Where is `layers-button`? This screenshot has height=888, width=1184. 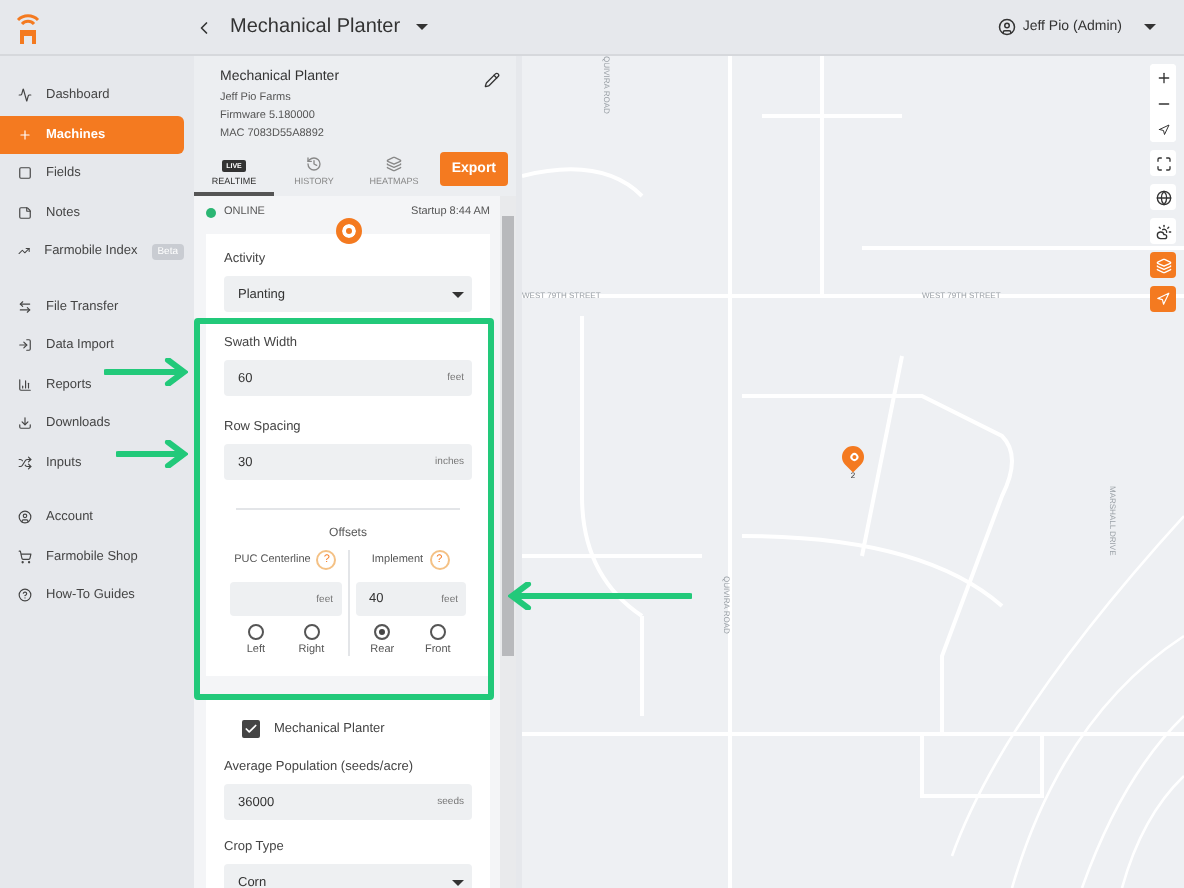 layers-button is located at coordinates (1163, 265).